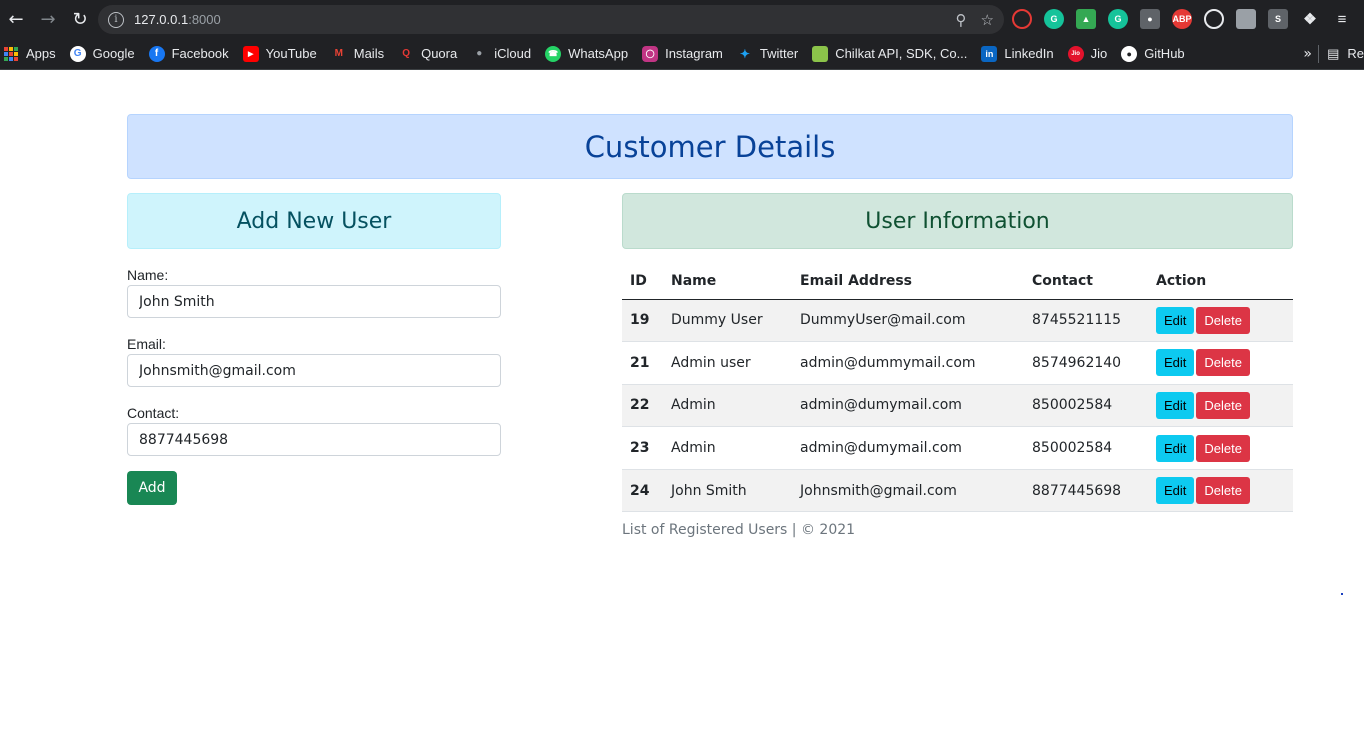  What do you see at coordinates (908, 406) in the screenshot?
I see `cell-email: admin@dumymail.com` at bounding box center [908, 406].